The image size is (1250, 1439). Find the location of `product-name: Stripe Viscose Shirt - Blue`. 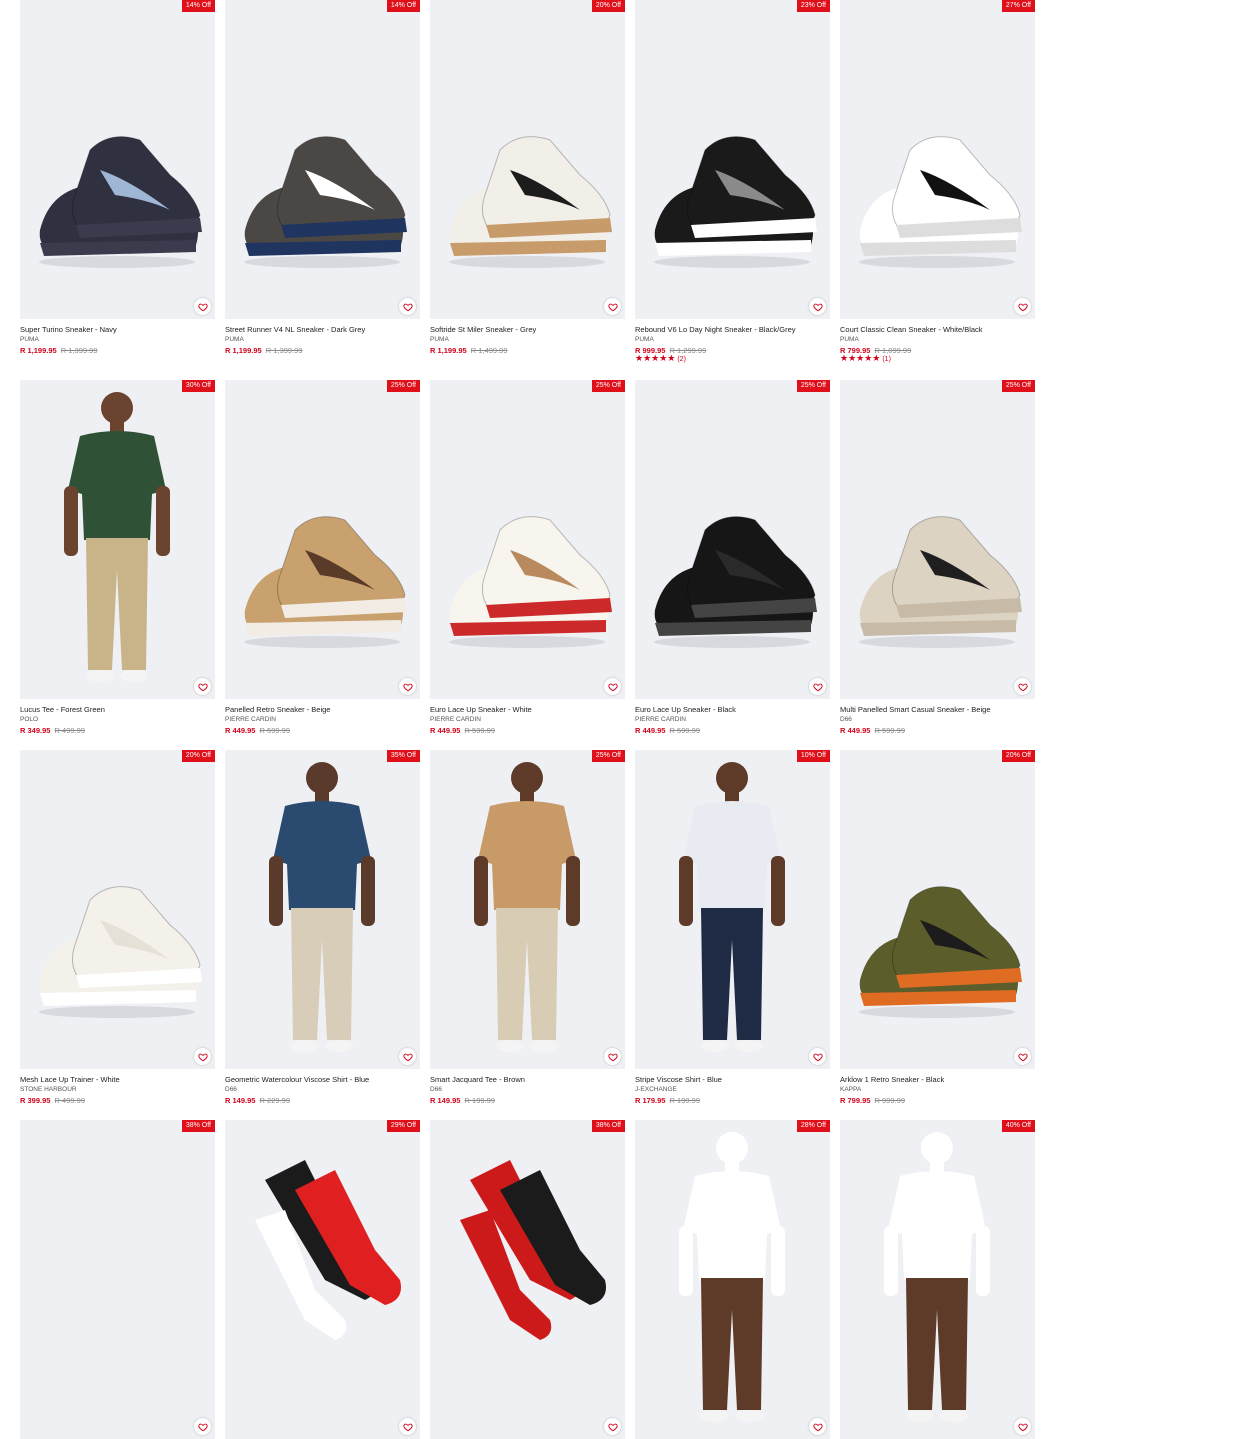

product-name: Stripe Viscose Shirt - Blue is located at coordinates (732, 1079).